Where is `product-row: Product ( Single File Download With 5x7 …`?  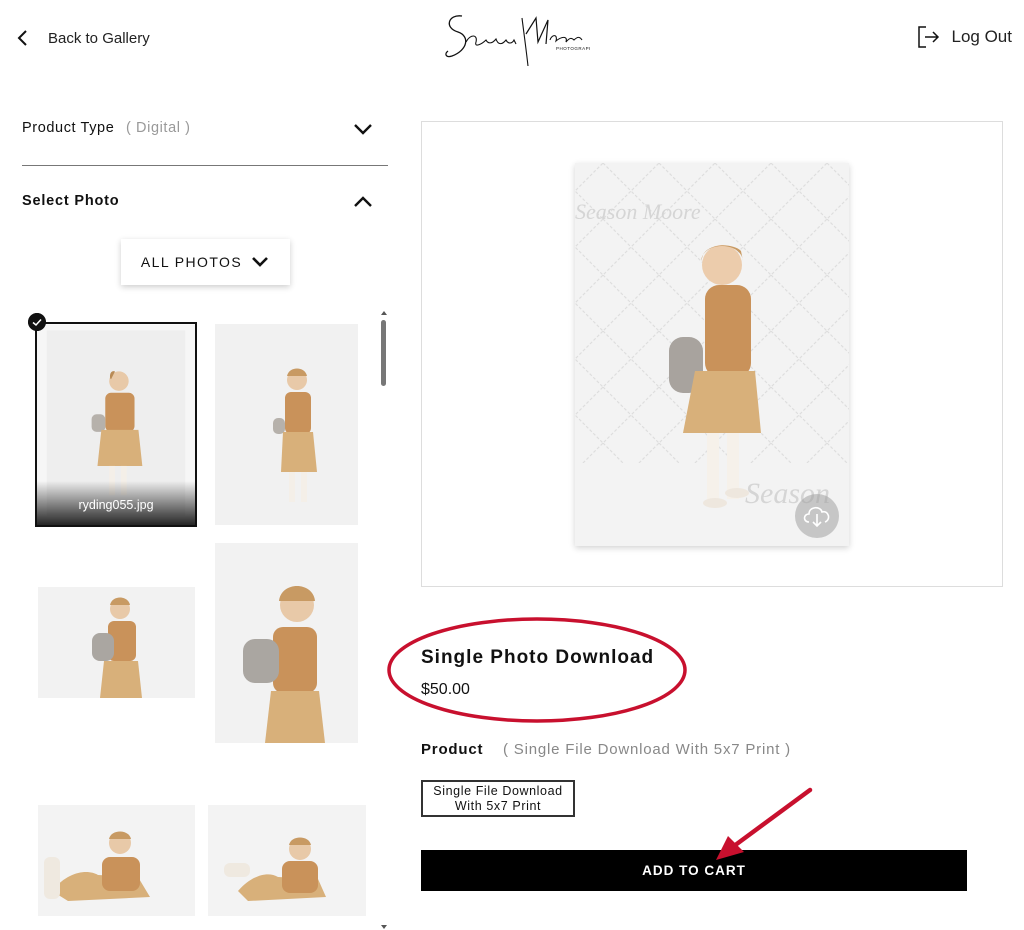 product-row: Product ( Single File Download With 5x7 … is located at coordinates (605, 750).